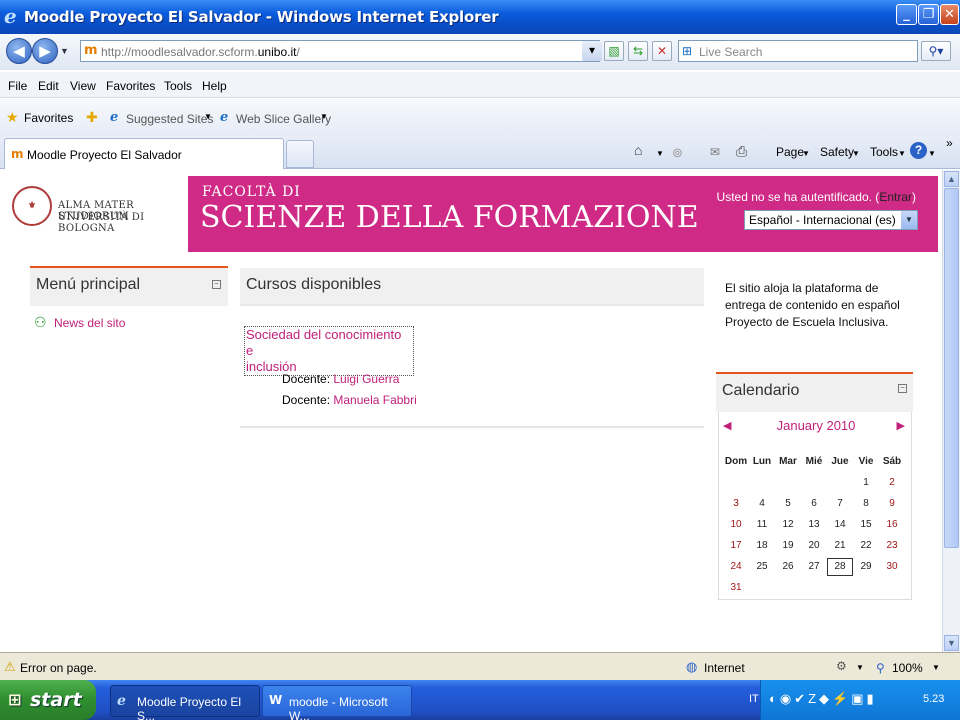  What do you see at coordinates (831, 220) in the screenshot?
I see `language-select: Español - Internacional (es) ▼` at bounding box center [831, 220].